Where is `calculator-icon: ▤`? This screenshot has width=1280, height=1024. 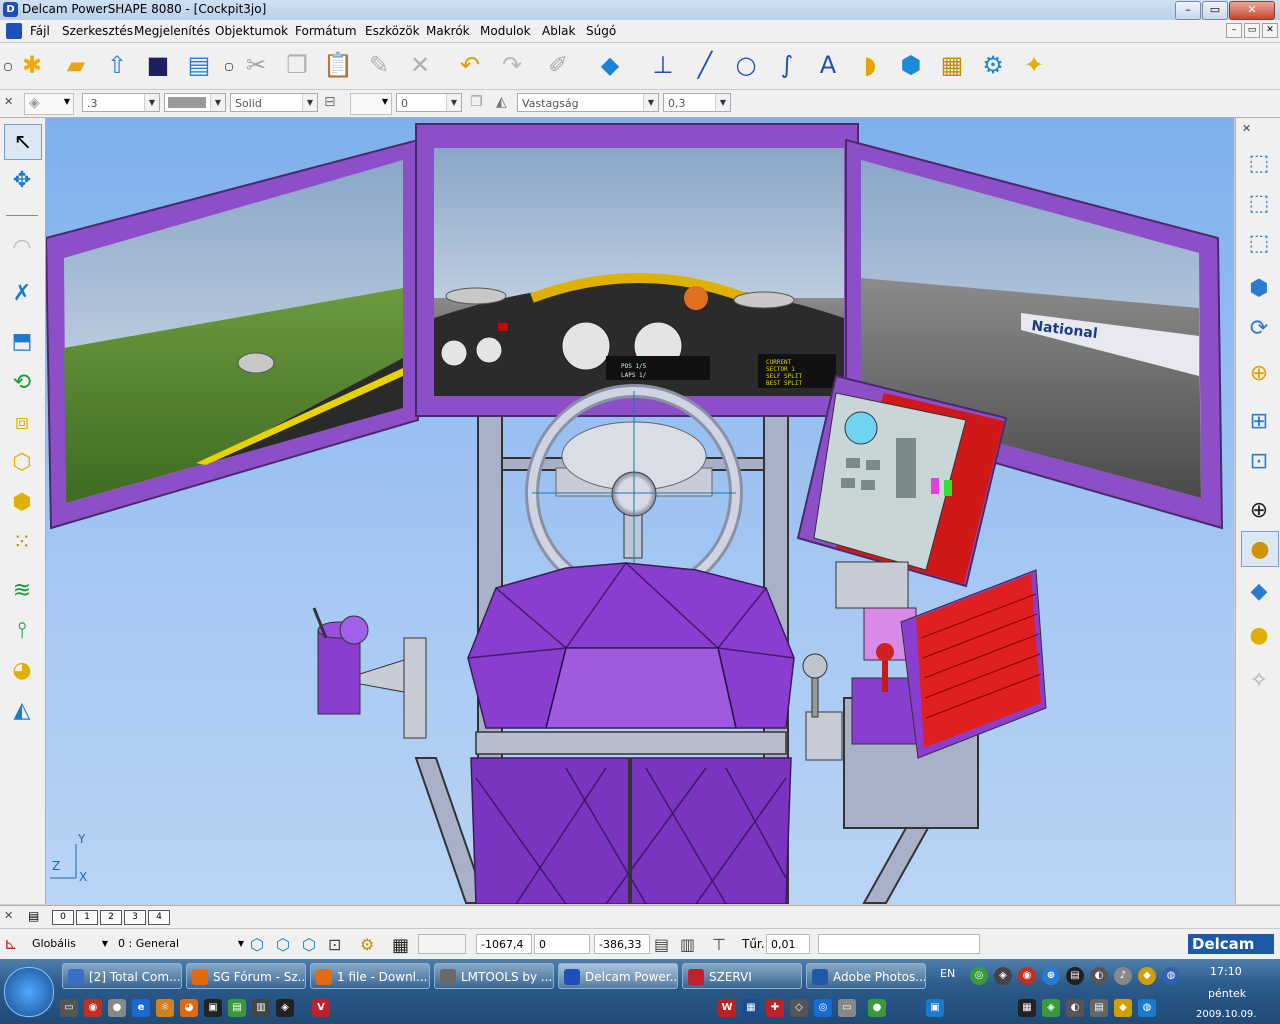
calculator-icon: ▤ is located at coordinates (661, 944).